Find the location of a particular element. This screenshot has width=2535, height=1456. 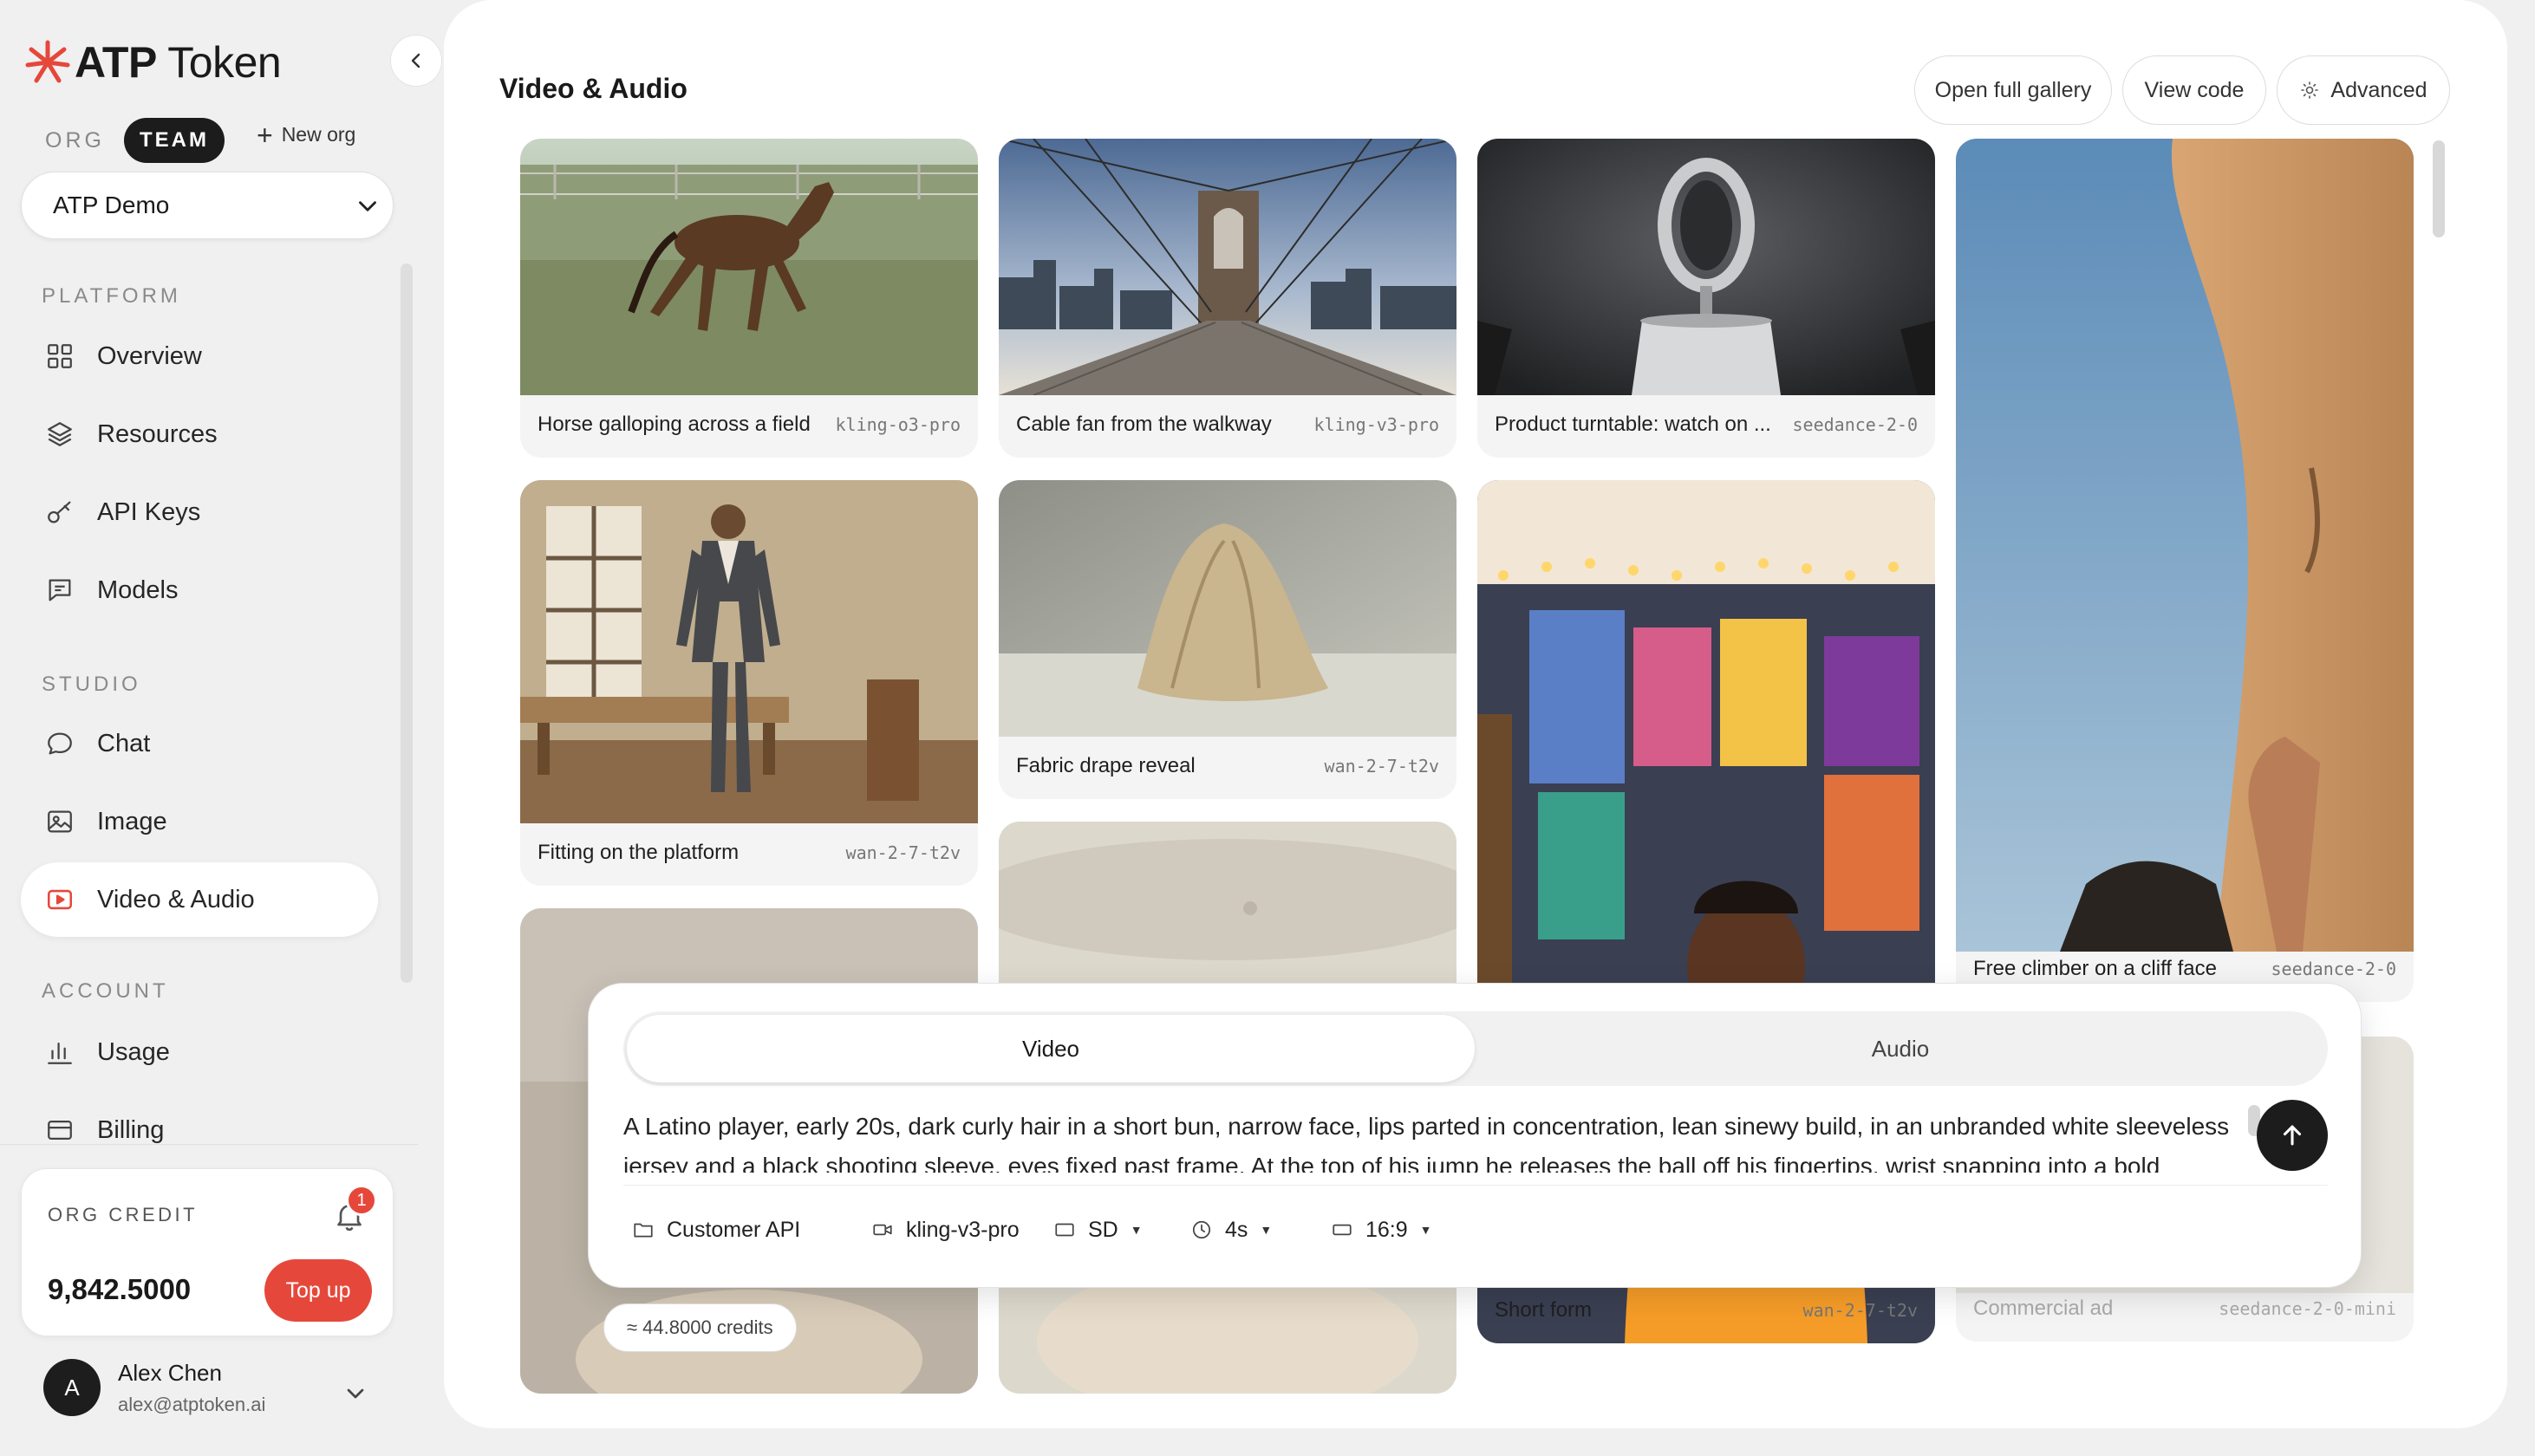

arrow-up-icon is located at coordinates (2292, 1135).